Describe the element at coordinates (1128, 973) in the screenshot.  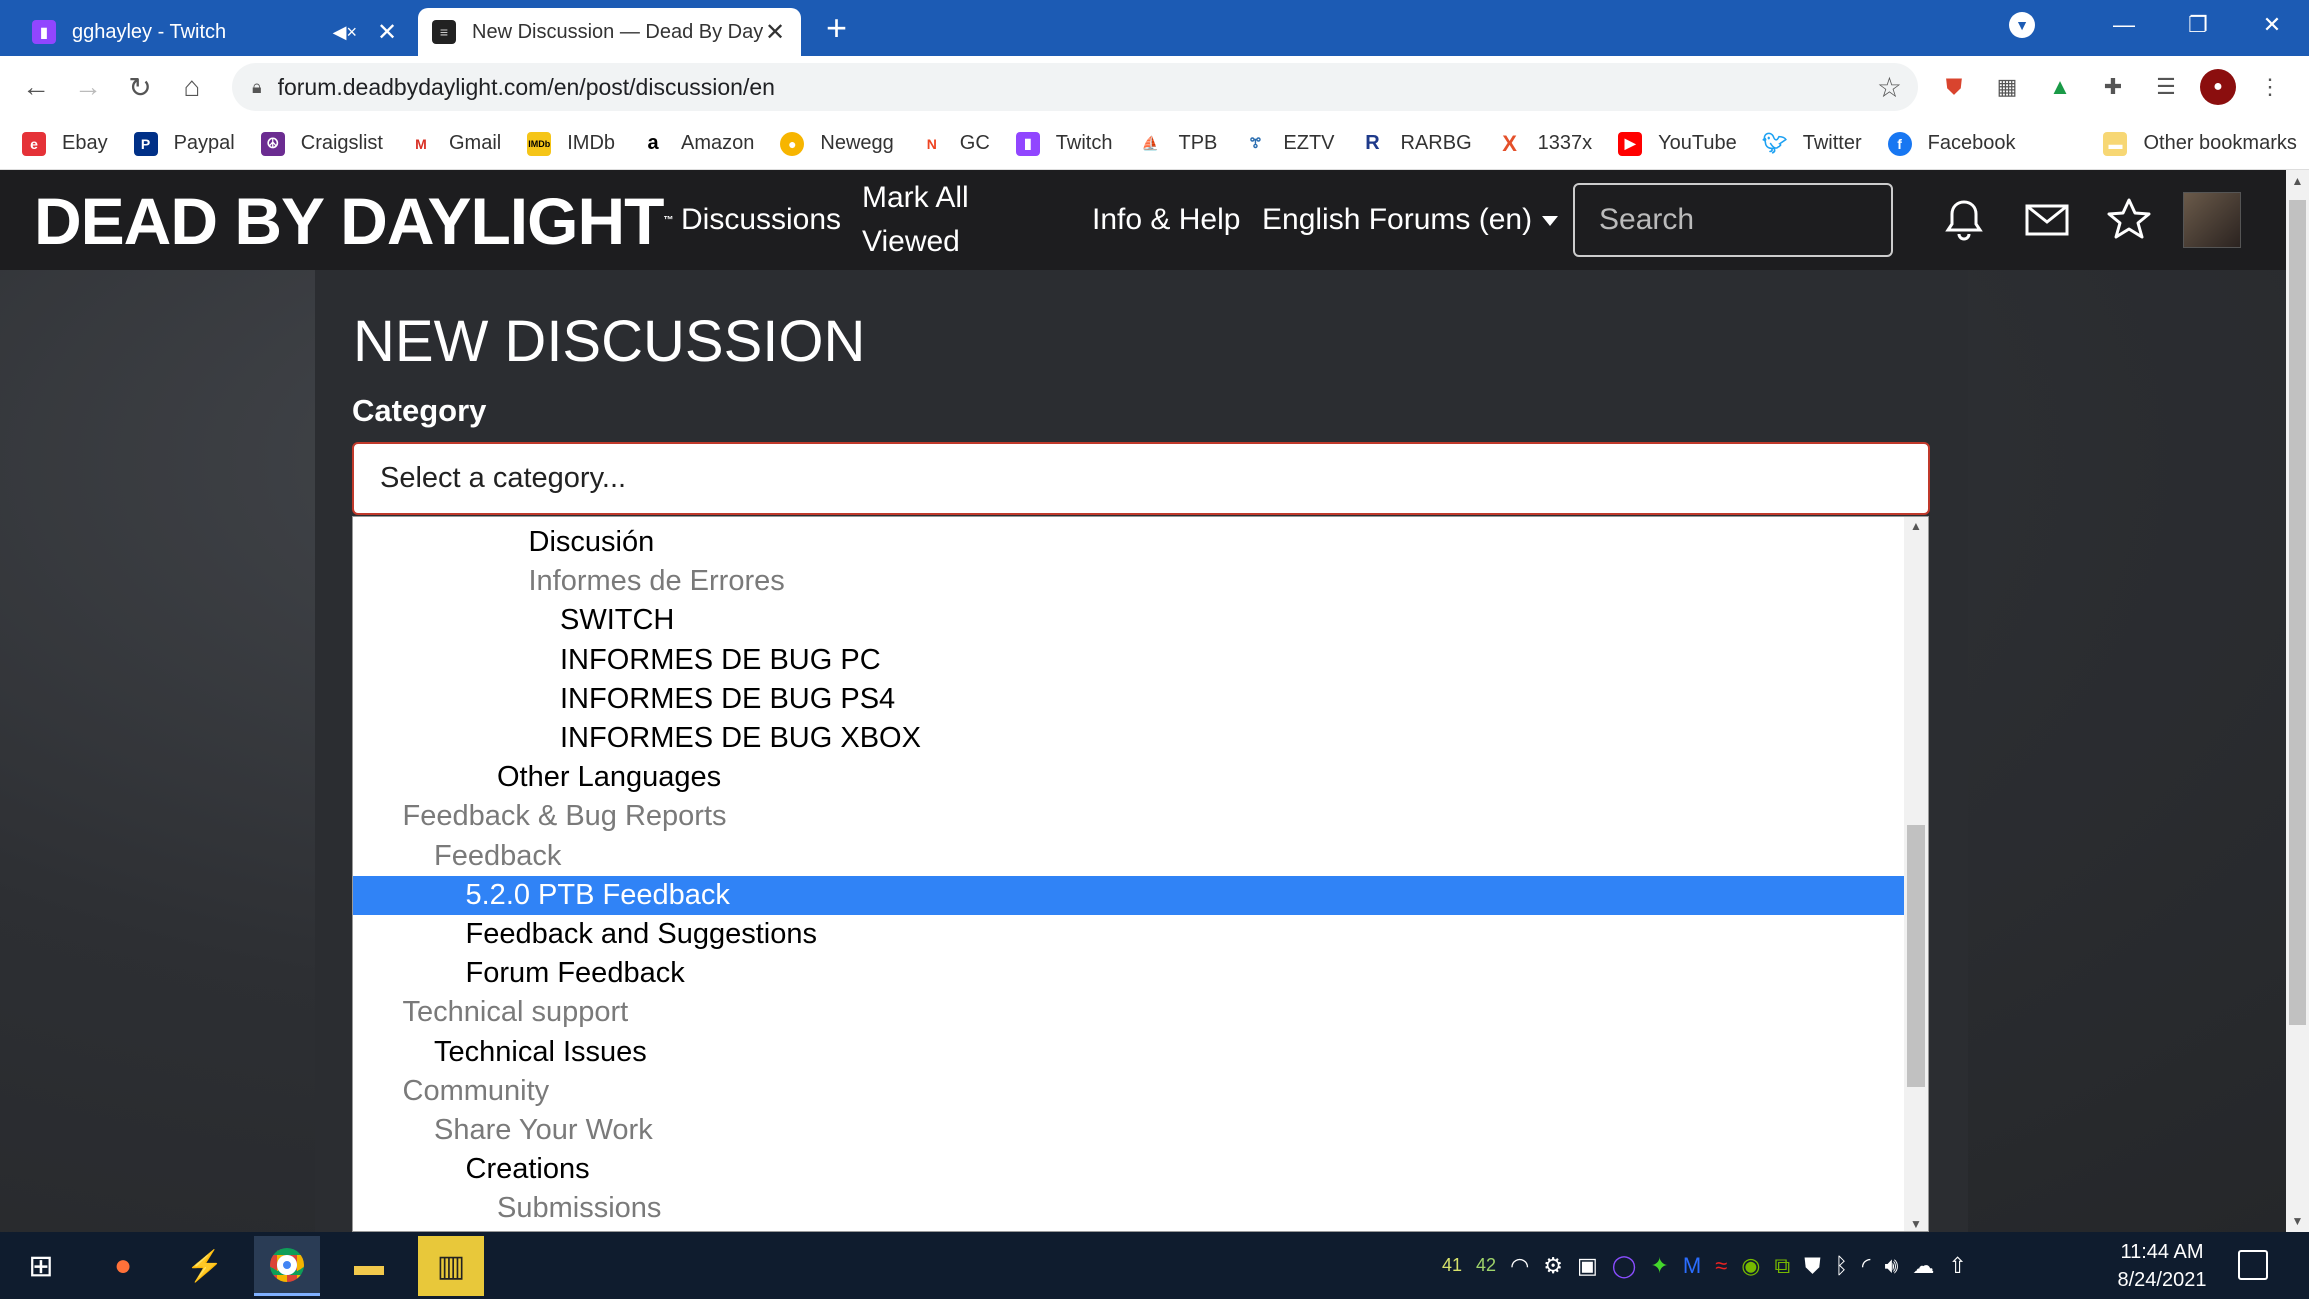
I see `dropdown-option: Forum Feedback` at that location.